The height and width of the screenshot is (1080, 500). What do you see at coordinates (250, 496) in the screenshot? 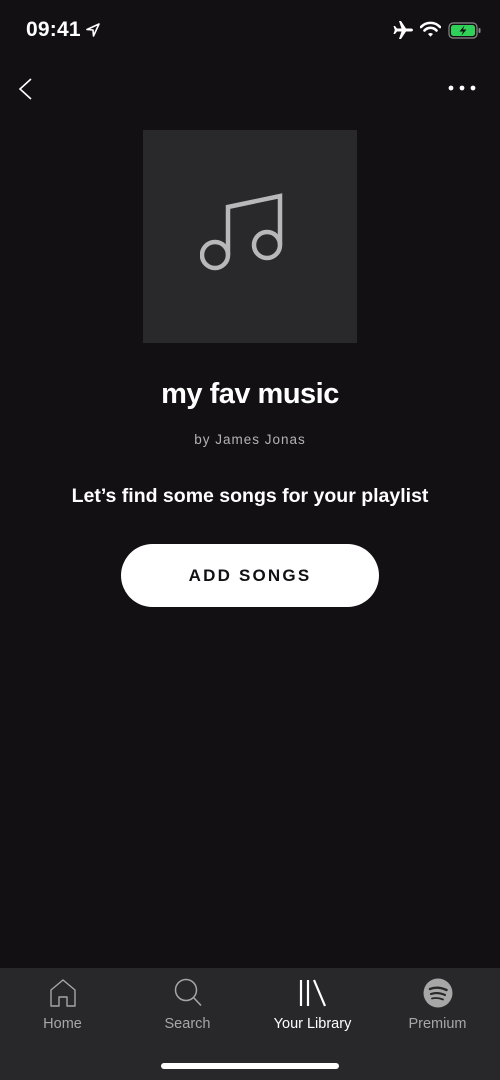
I see `empty-playlist-prompt: Let’s find some songs for your playlist` at bounding box center [250, 496].